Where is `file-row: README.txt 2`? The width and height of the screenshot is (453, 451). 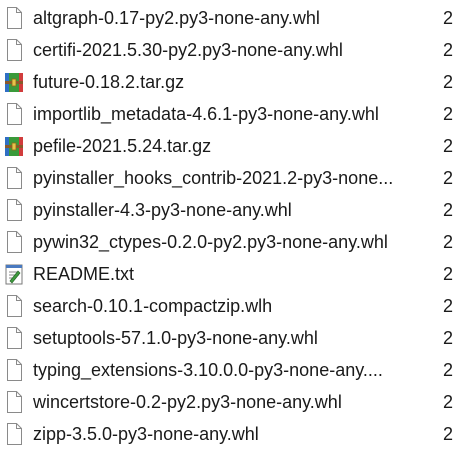
file-row: README.txt 2 is located at coordinates (226, 274).